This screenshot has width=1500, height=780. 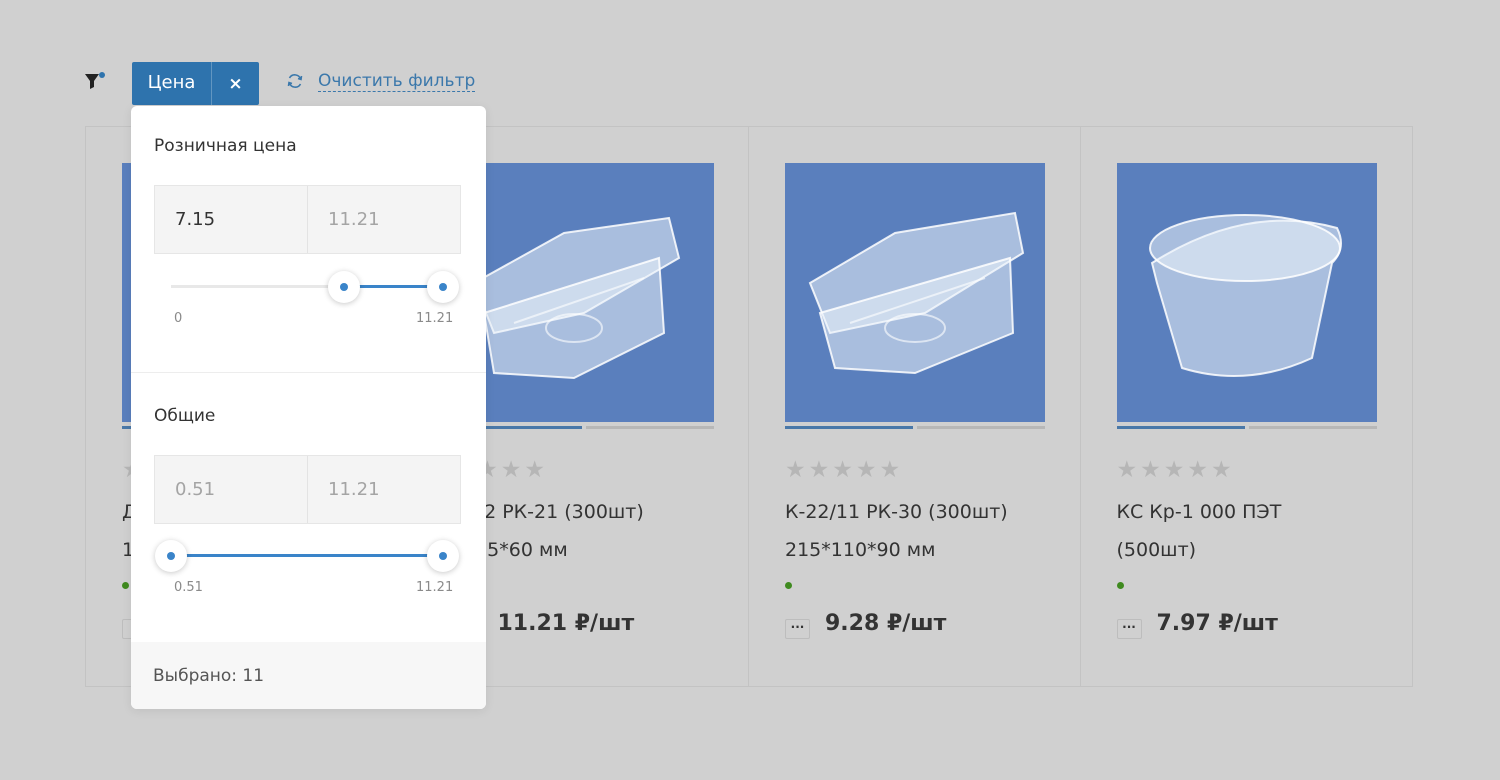 I want to click on retail-price-title: Розничная цена, so click(x=225, y=146).